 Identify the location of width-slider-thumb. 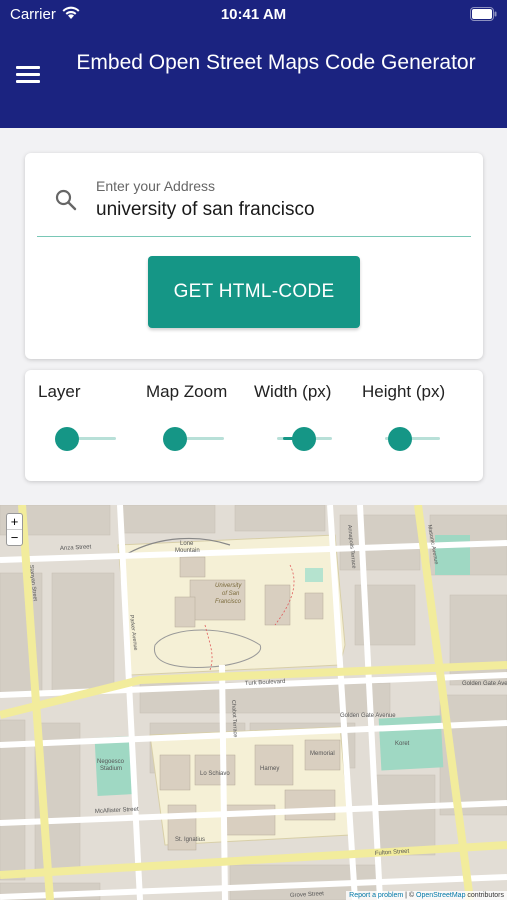
(304, 439).